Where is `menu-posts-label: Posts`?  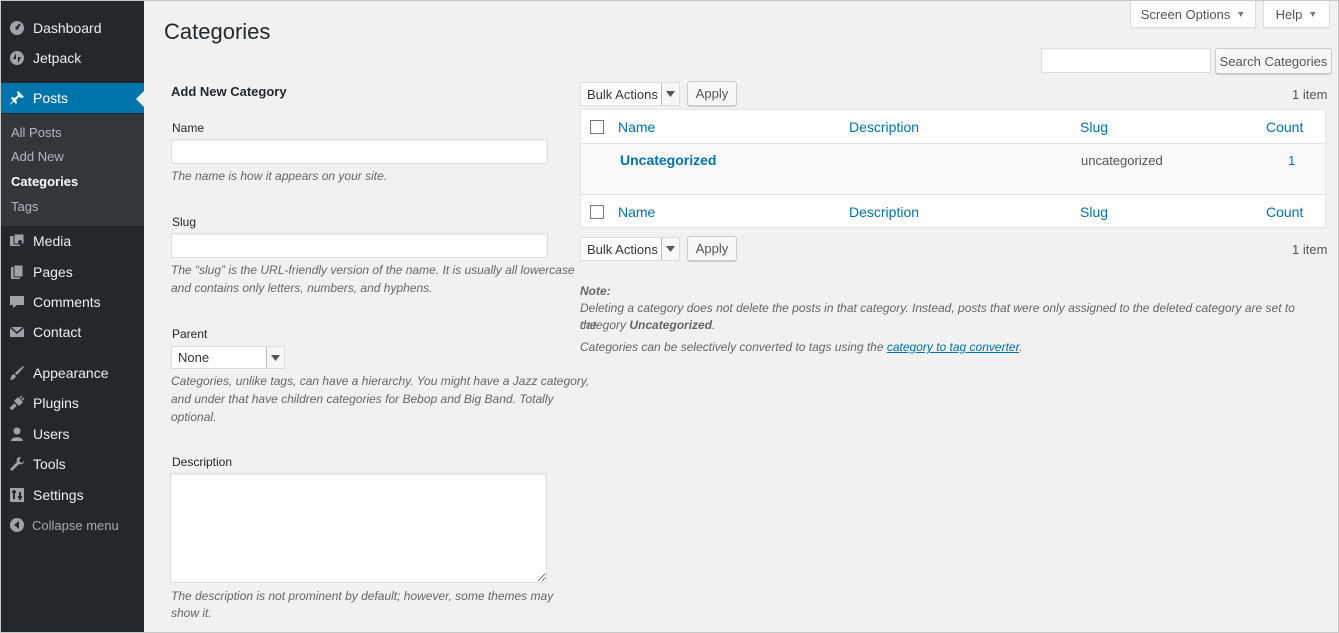
menu-posts-label: Posts is located at coordinates (51, 98).